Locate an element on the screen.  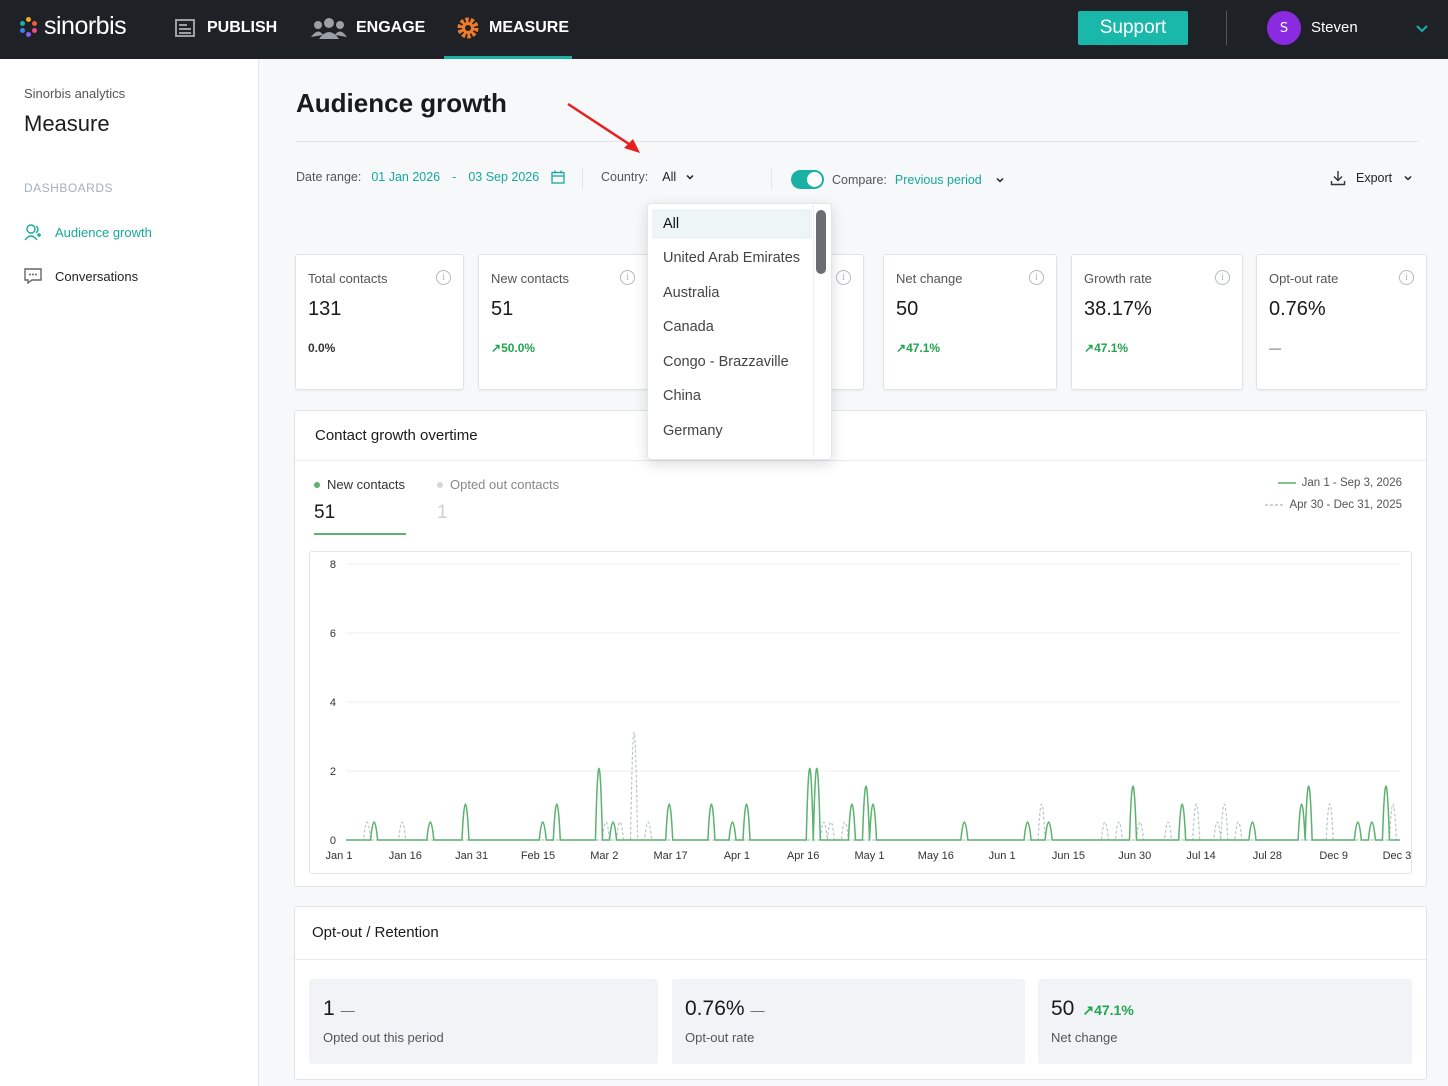
export-button: Export is located at coordinates (1372, 178).